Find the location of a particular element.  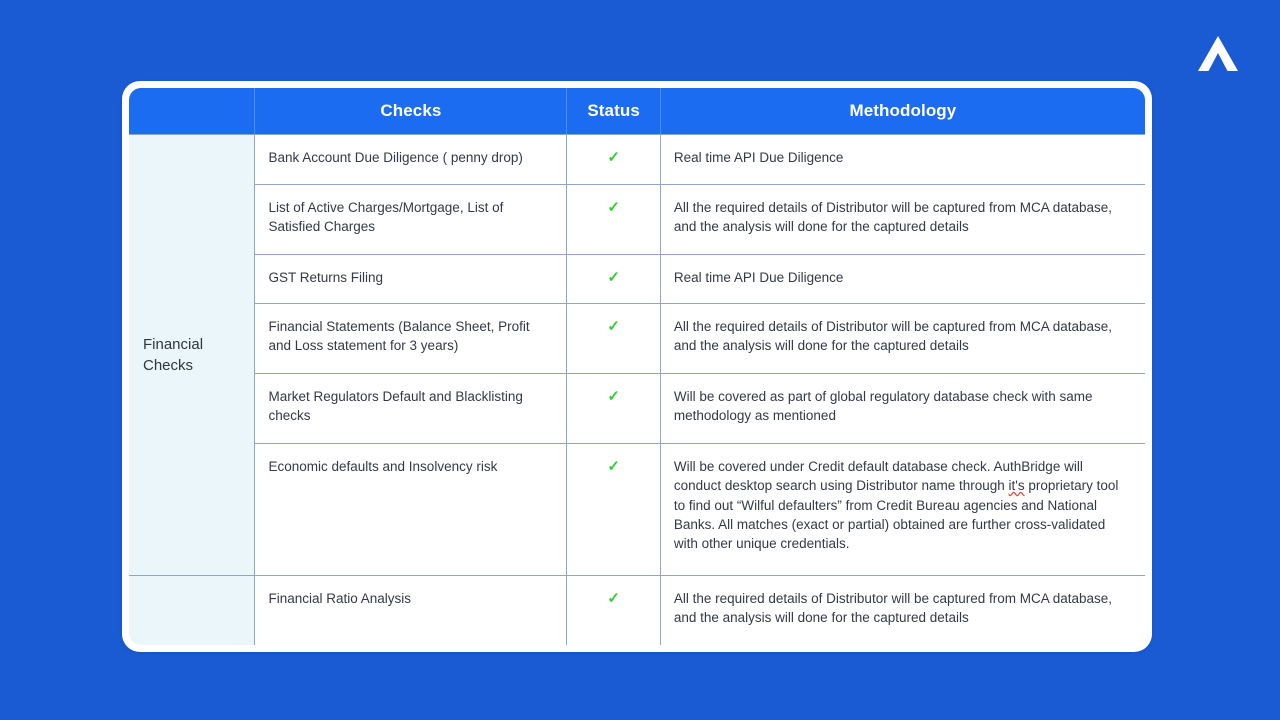

check-name: Financial Ratio Analysis is located at coordinates (411, 609).